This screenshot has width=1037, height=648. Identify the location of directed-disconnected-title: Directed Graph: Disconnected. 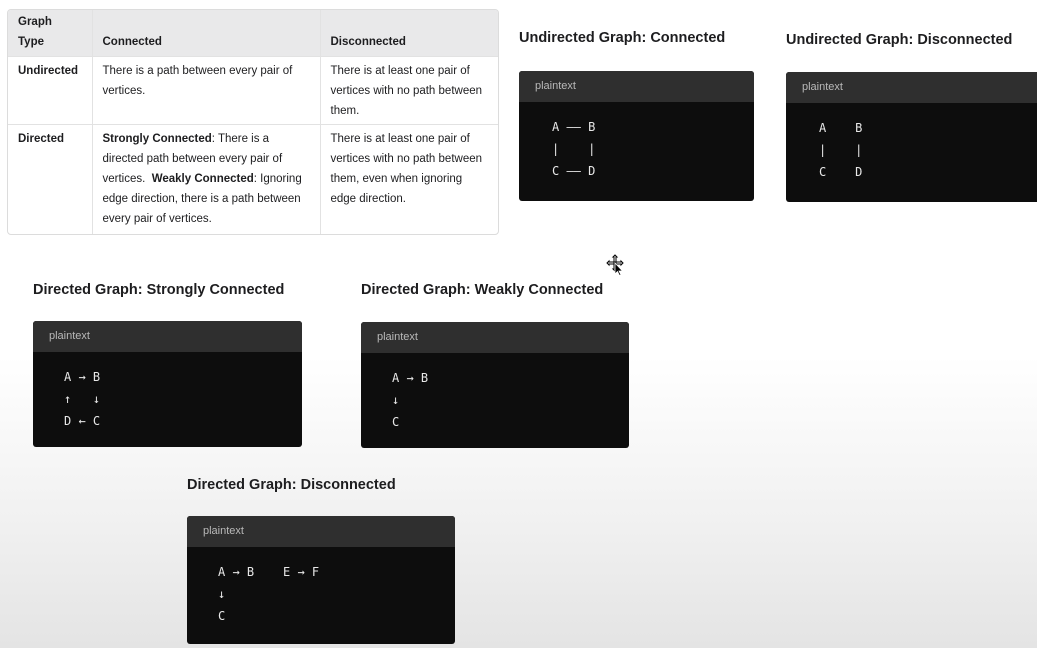
(291, 485).